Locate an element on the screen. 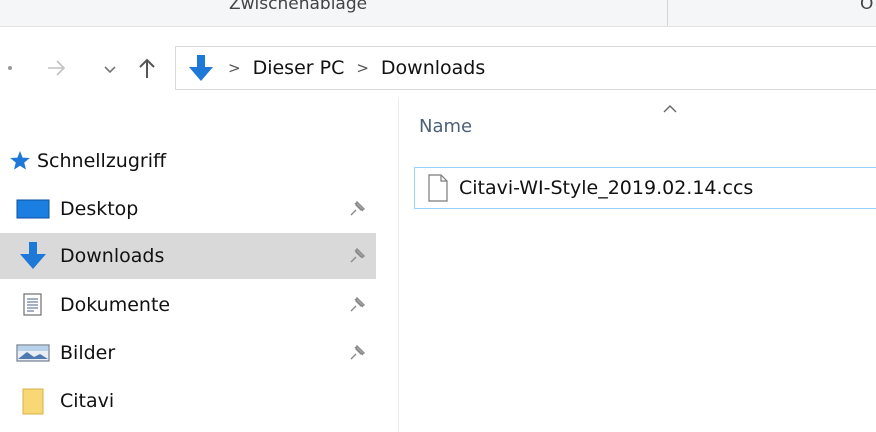 The width and height of the screenshot is (876, 432). sidebar-item-bilder: Bilder is located at coordinates (188, 353).